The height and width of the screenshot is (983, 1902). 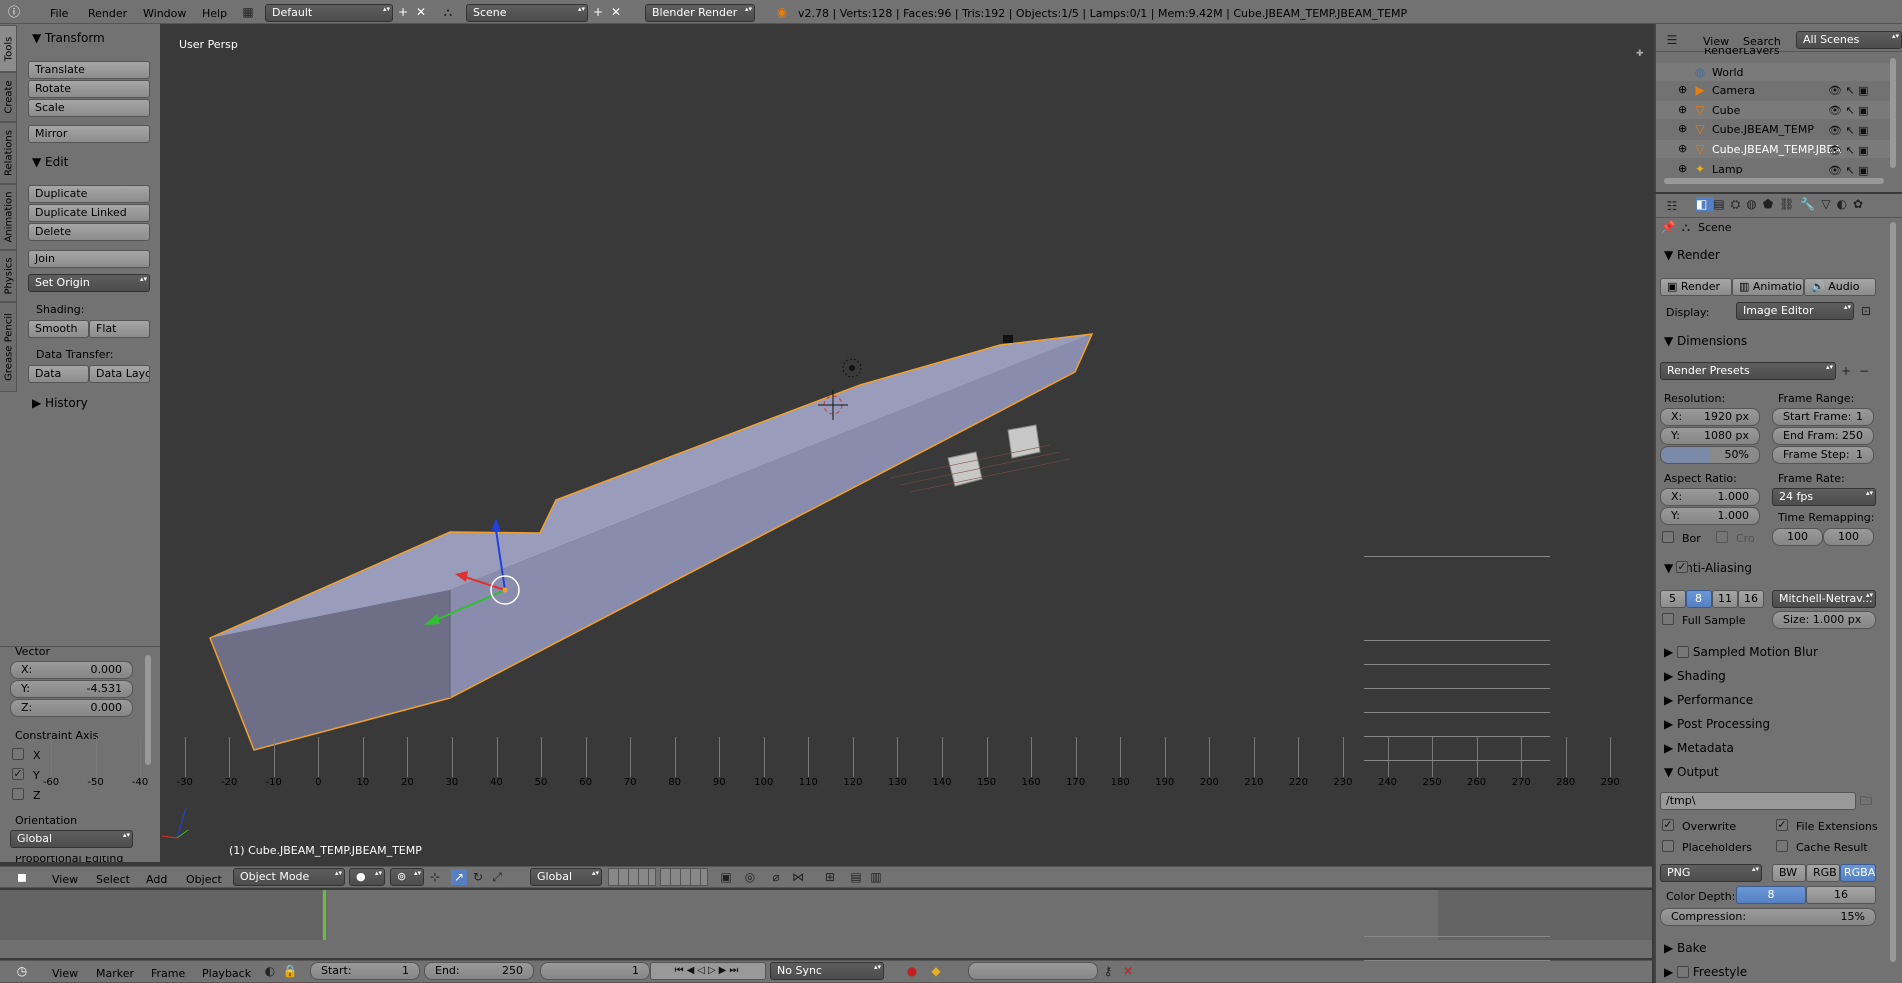 What do you see at coordinates (1771, 895) in the screenshot?
I see `depth-8-button: 8` at bounding box center [1771, 895].